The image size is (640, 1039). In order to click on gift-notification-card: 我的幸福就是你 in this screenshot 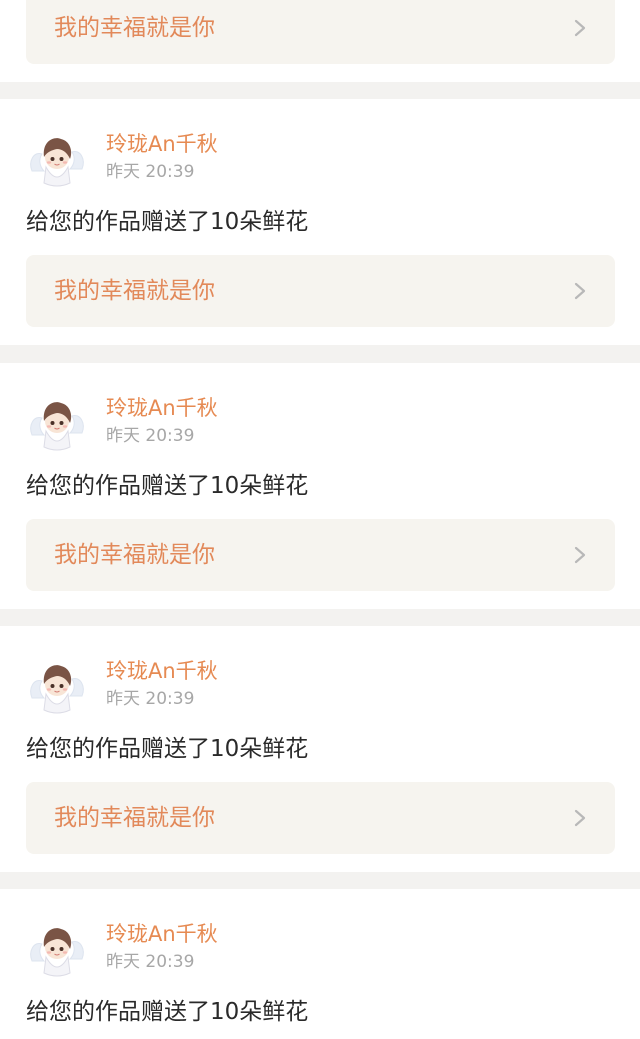, I will do `click(320, 41)`.